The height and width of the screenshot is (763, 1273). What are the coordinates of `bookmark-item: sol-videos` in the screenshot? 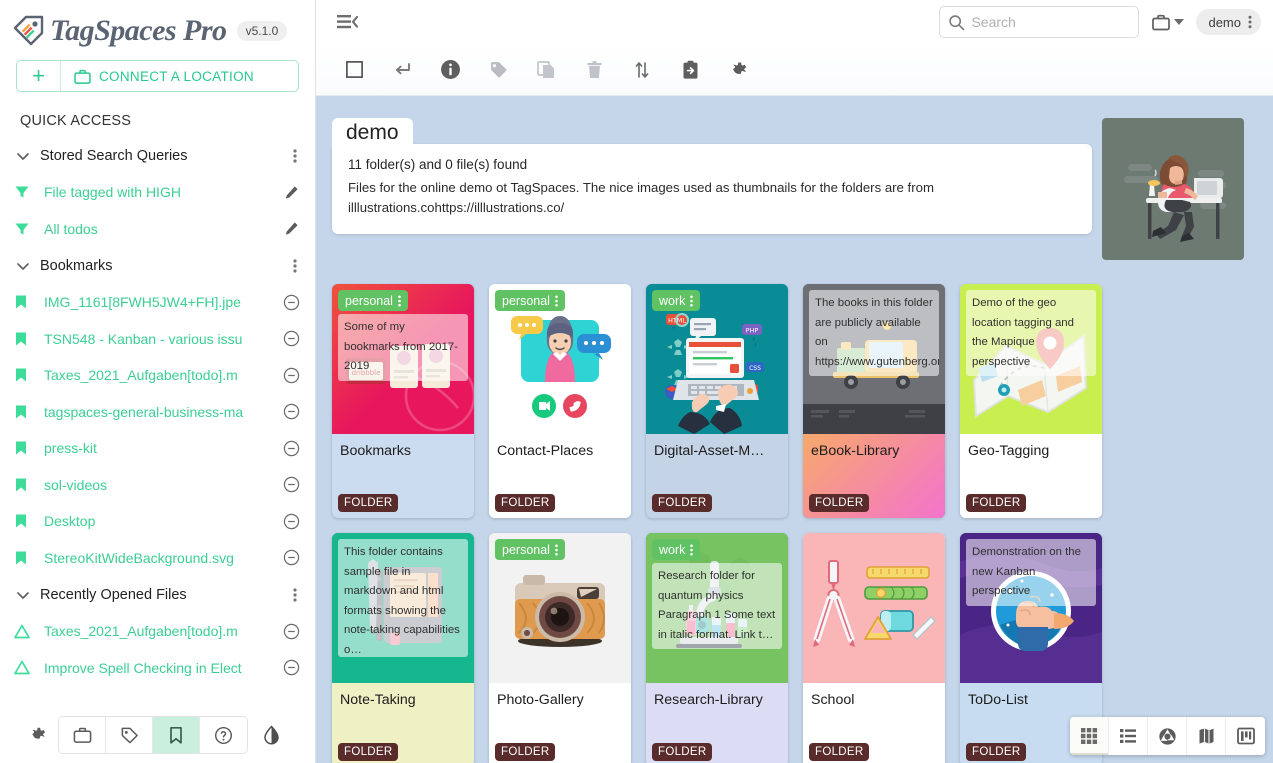 It's located at (157, 485).